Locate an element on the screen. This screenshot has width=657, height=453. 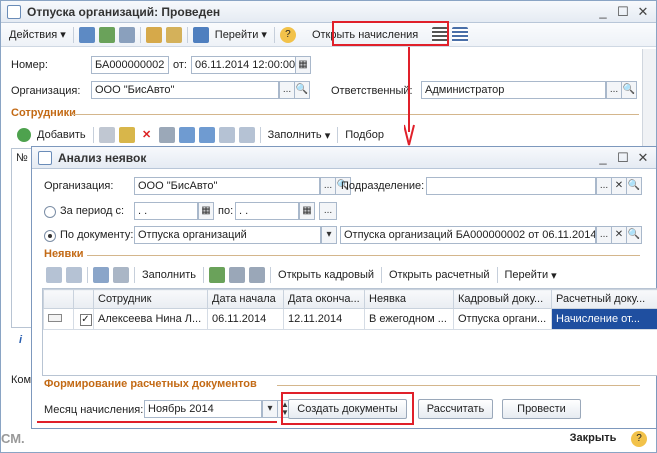
post-icon is located at coordinates (86, 34).